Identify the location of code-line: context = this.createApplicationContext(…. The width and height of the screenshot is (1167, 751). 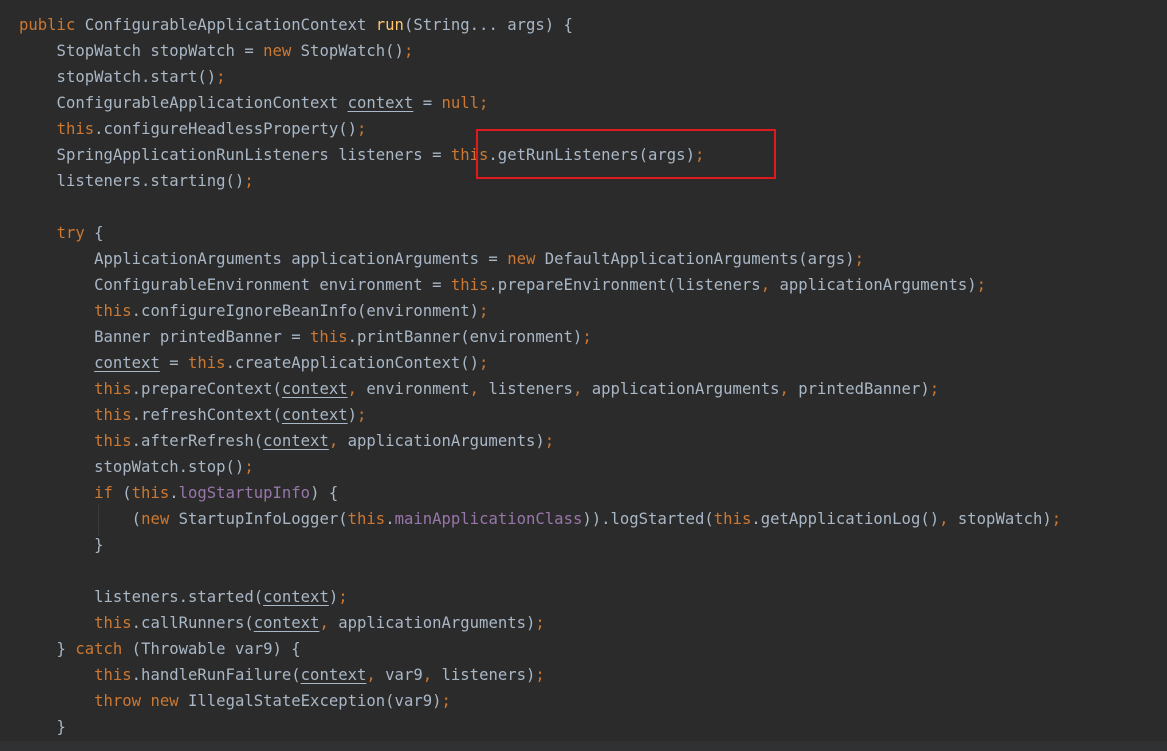
(540, 363).